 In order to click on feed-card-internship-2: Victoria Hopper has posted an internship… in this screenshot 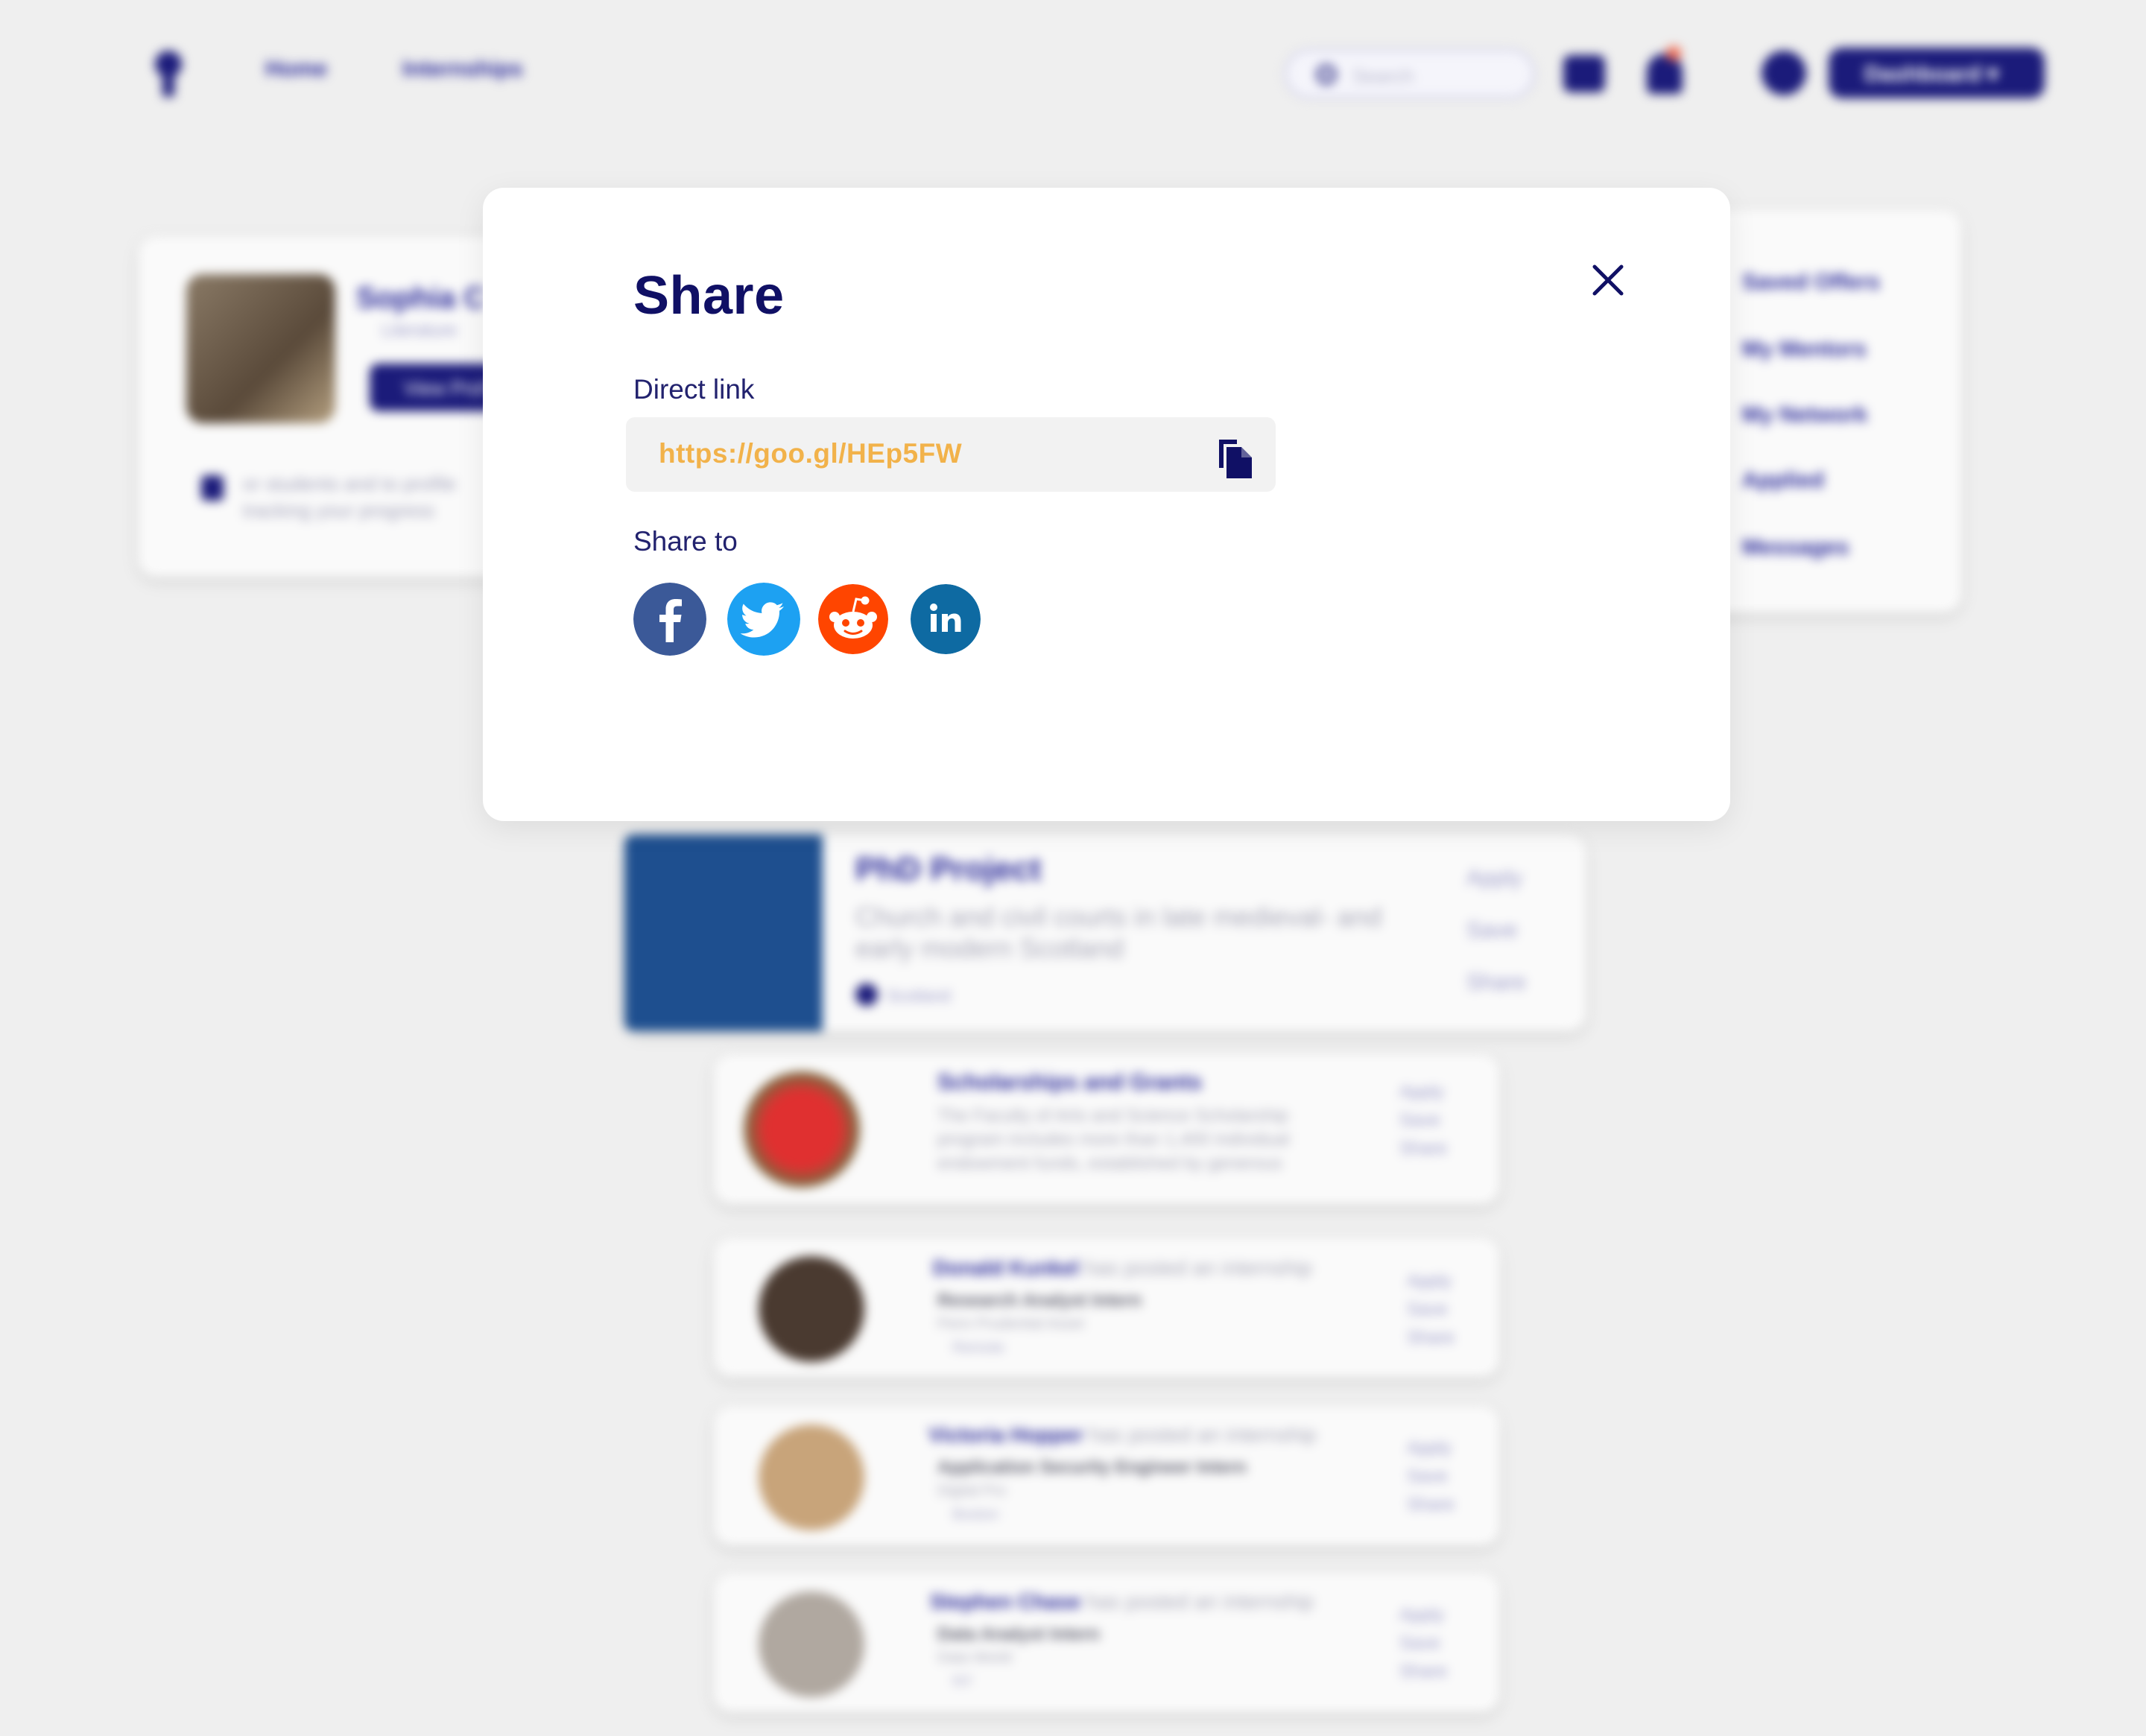, I will do `click(1106, 1476)`.